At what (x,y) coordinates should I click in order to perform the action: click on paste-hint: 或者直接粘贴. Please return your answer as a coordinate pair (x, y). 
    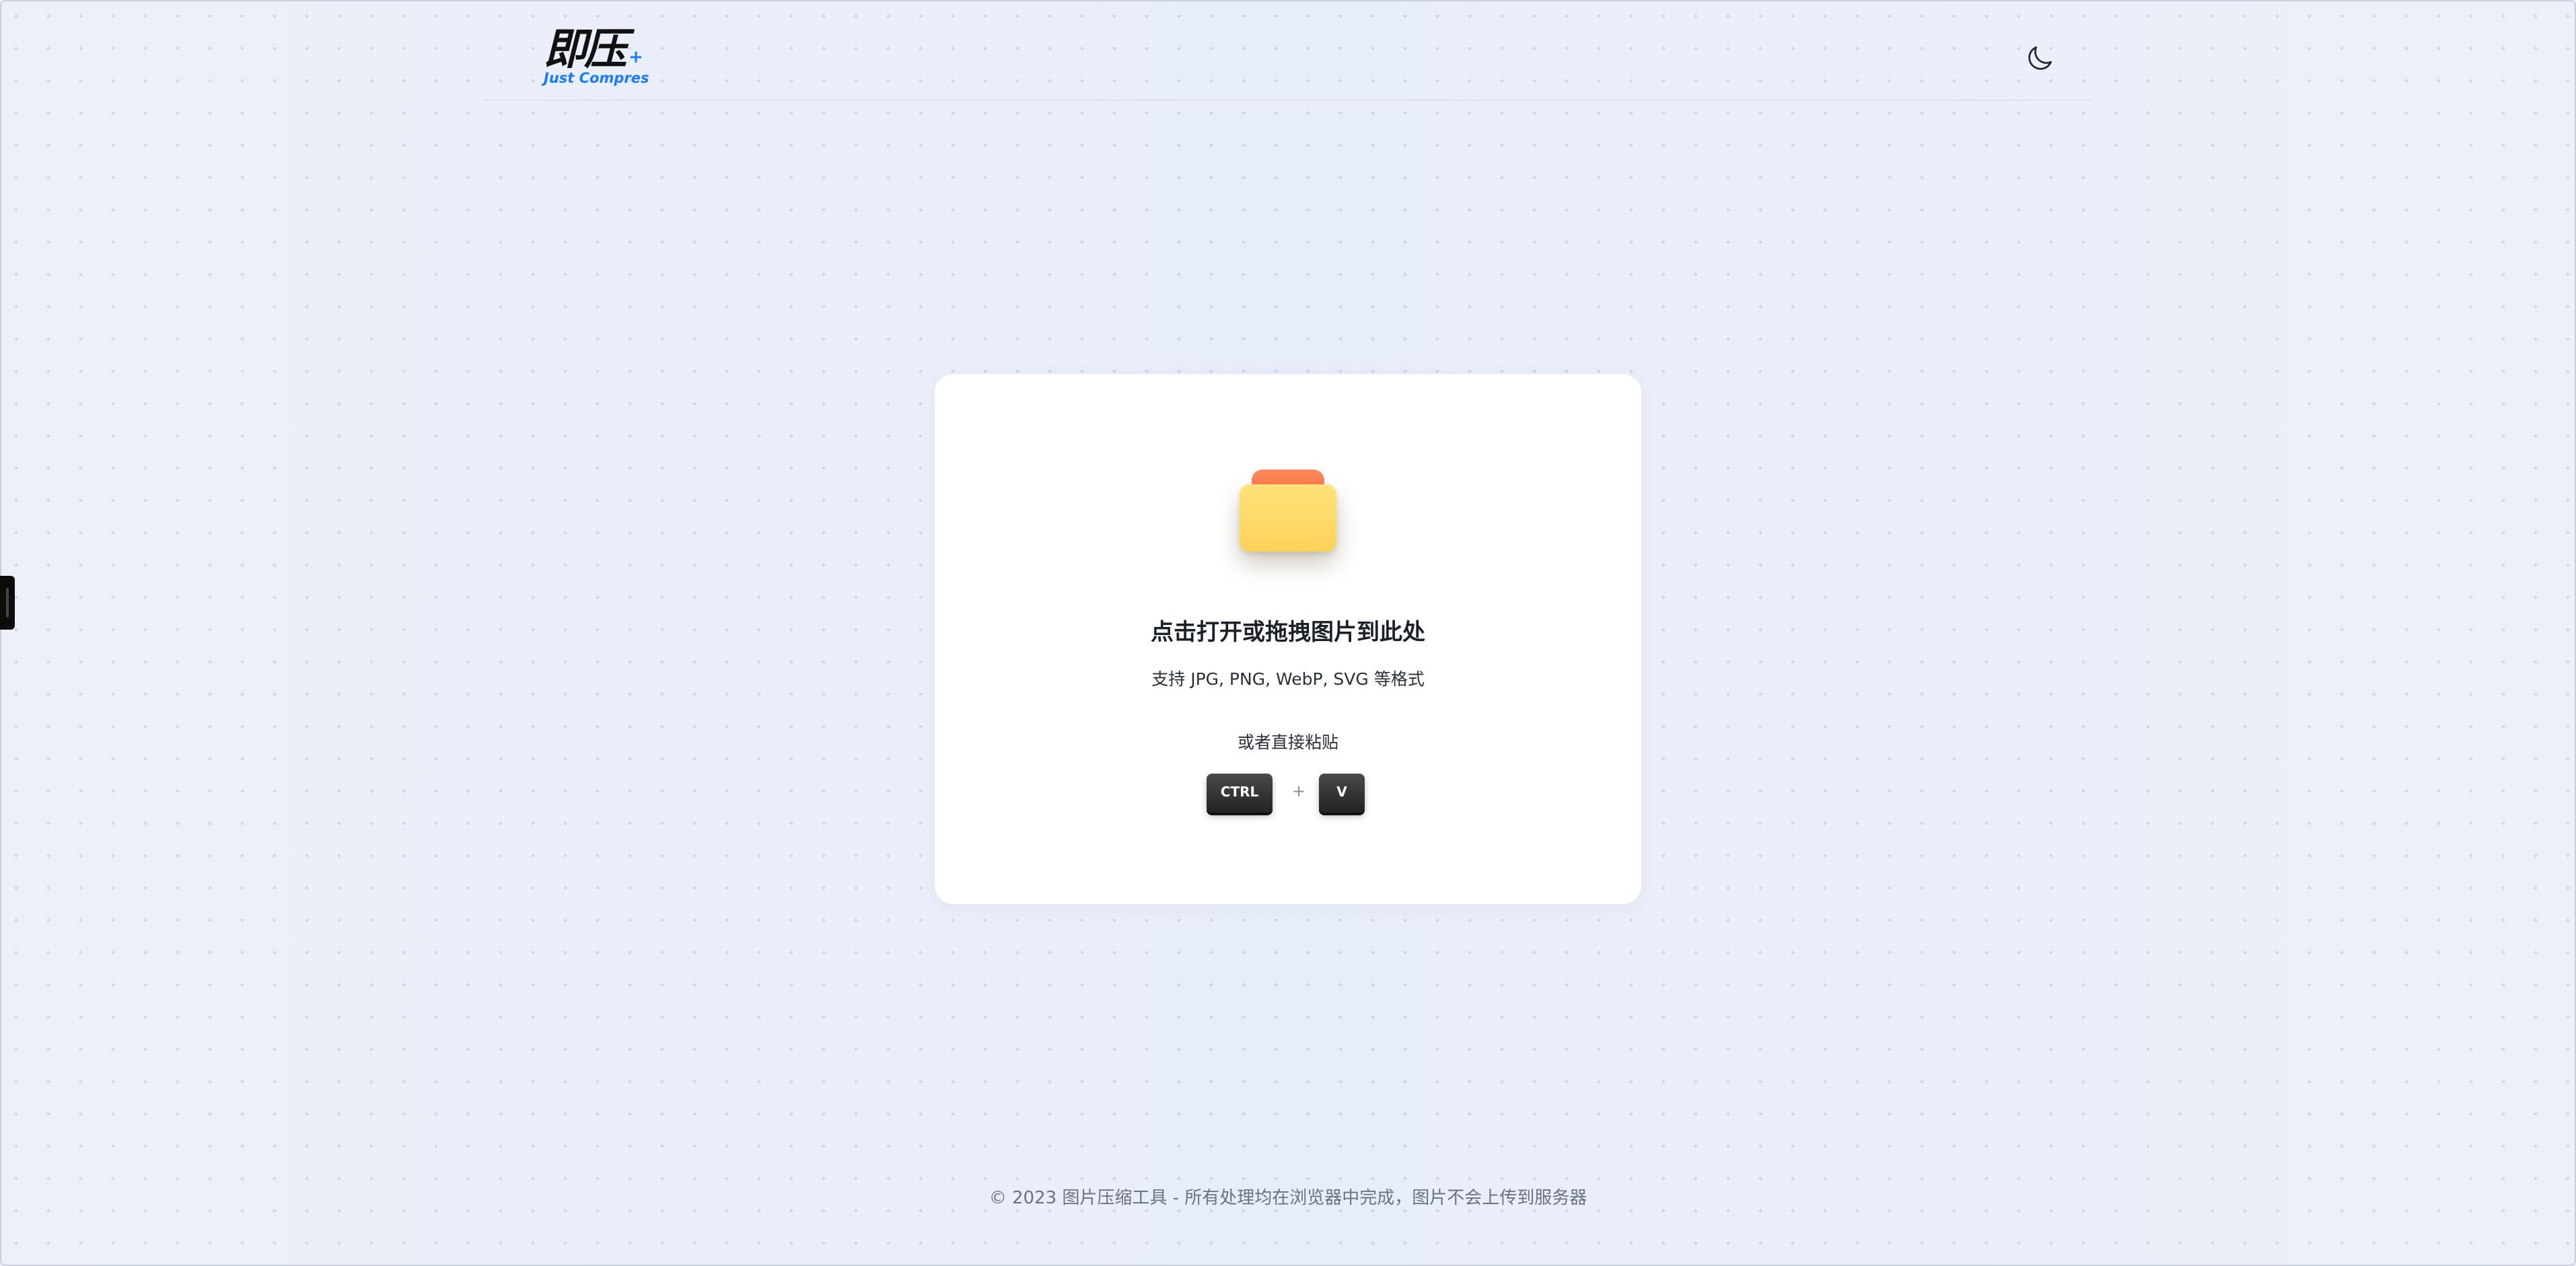
    Looking at the image, I should click on (1287, 742).